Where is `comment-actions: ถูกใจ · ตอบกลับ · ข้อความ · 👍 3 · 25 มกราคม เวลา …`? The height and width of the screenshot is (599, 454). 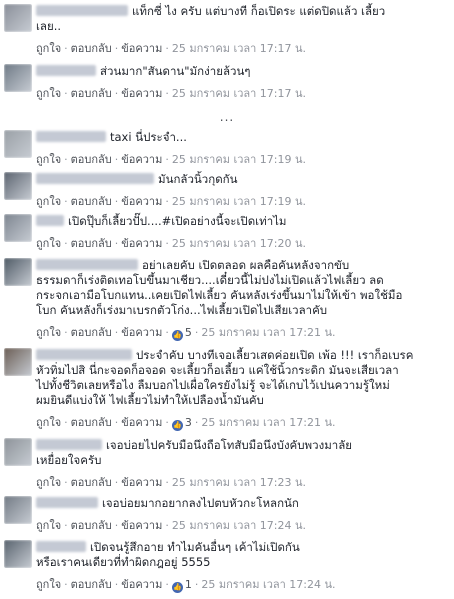
comment-actions: ถูกใจ · ตอบกลับ · ข้อความ · 👍 3 · 25 มกราคม เวลา … is located at coordinates (186, 422).